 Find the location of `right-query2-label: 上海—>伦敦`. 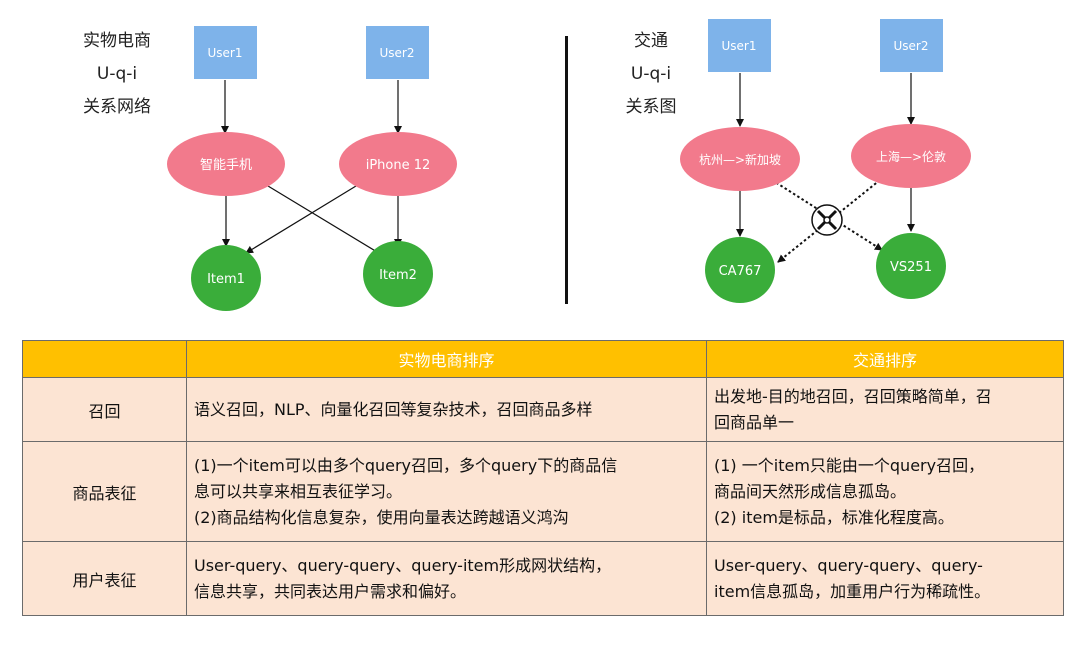

right-query2-label: 上海—>伦敦 is located at coordinates (911, 156).